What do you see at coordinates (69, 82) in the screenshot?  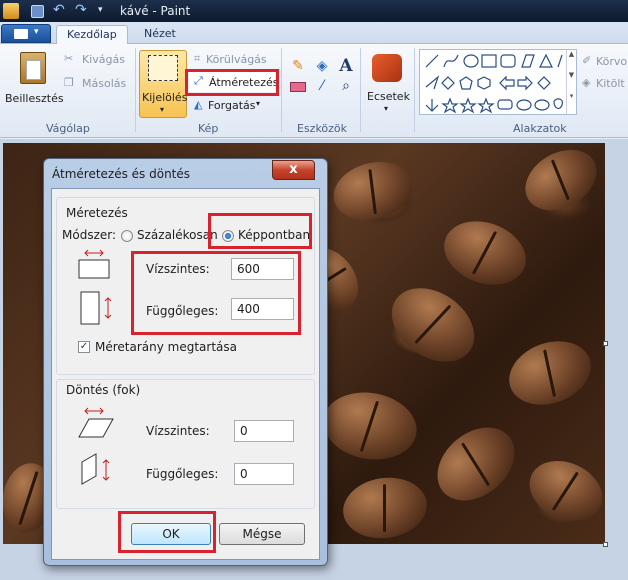 I see `copy-icon: ❐` at bounding box center [69, 82].